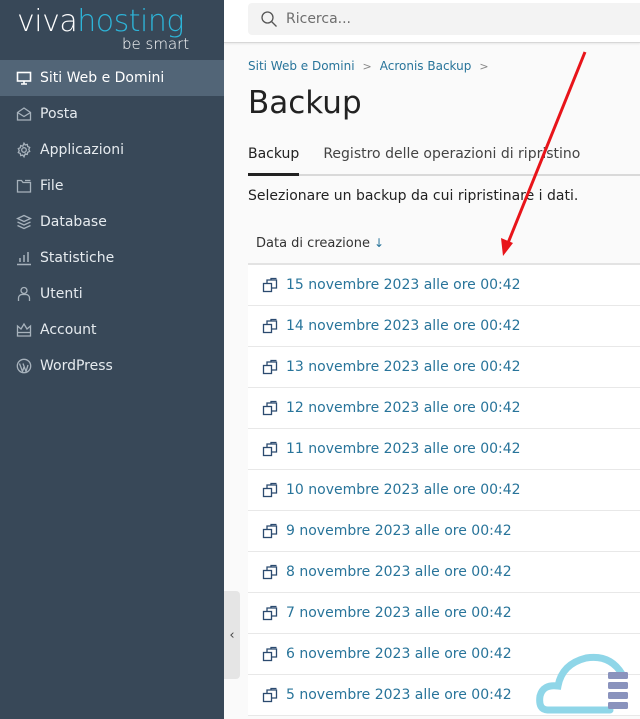 Image resolution: width=640 pixels, height=719 pixels. What do you see at coordinates (403, 490) in the screenshot?
I see `backup-link: 10 novembre 2023 alle ore 00:42` at bounding box center [403, 490].